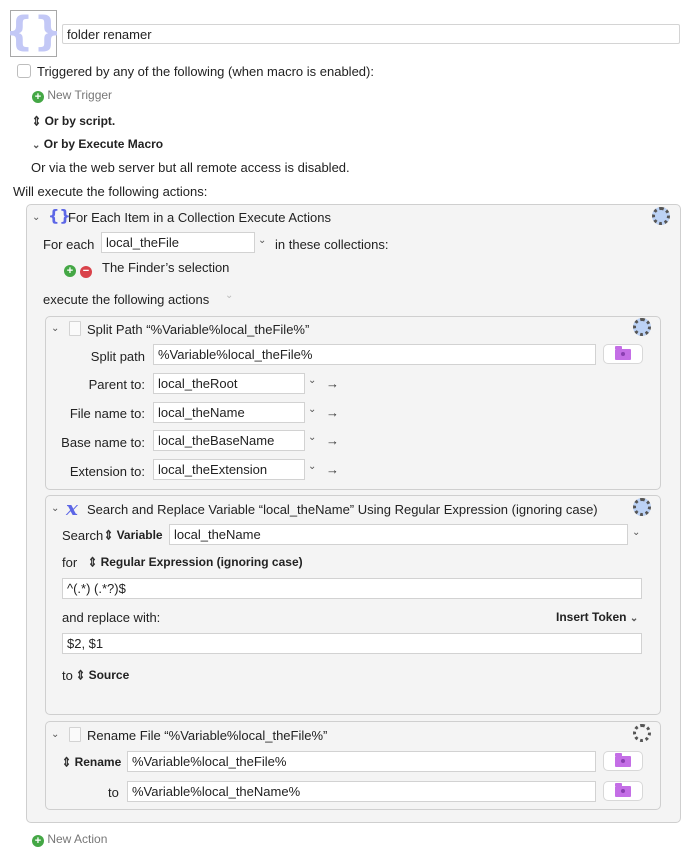 The height and width of the screenshot is (854, 690). I want to click on split-path-field: %Variable%local_theFile%, so click(374, 354).